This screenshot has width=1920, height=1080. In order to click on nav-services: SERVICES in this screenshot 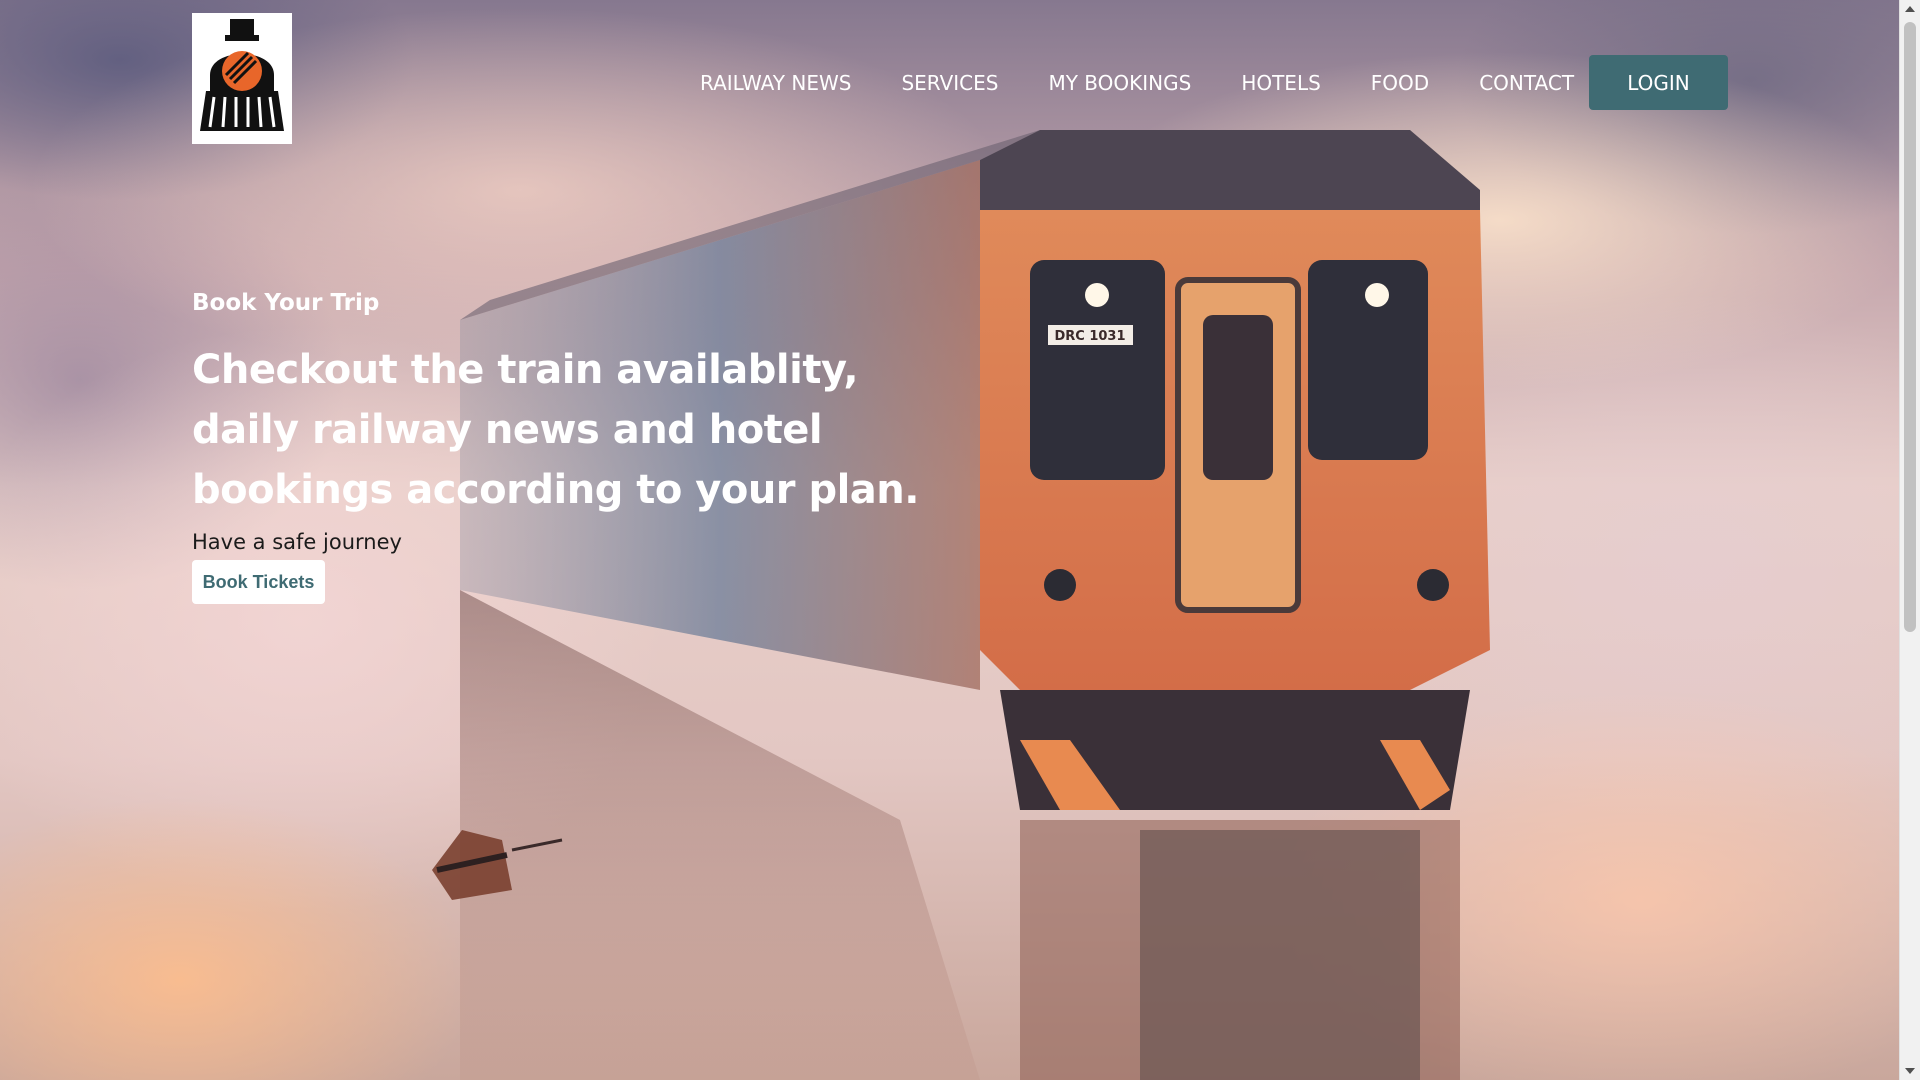, I will do `click(949, 83)`.